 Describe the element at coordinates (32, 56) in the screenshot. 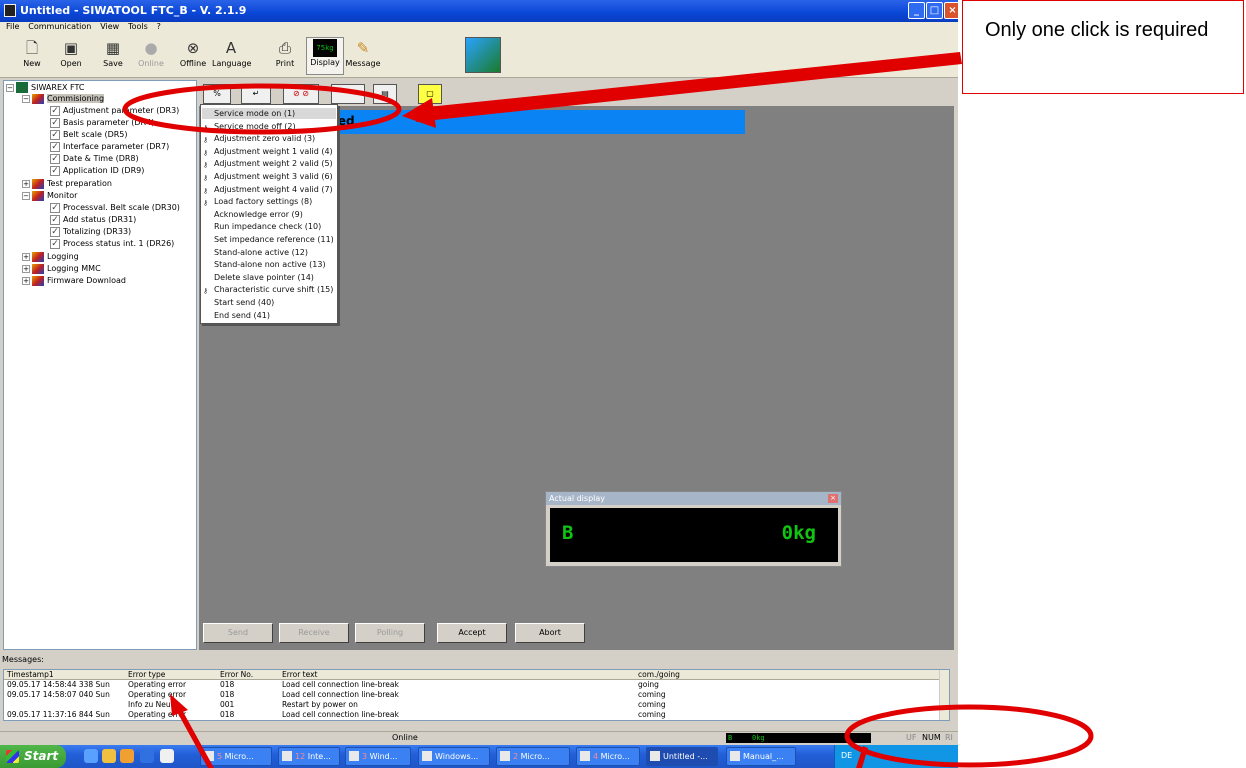

I see `new-button: 🗋 New` at that location.